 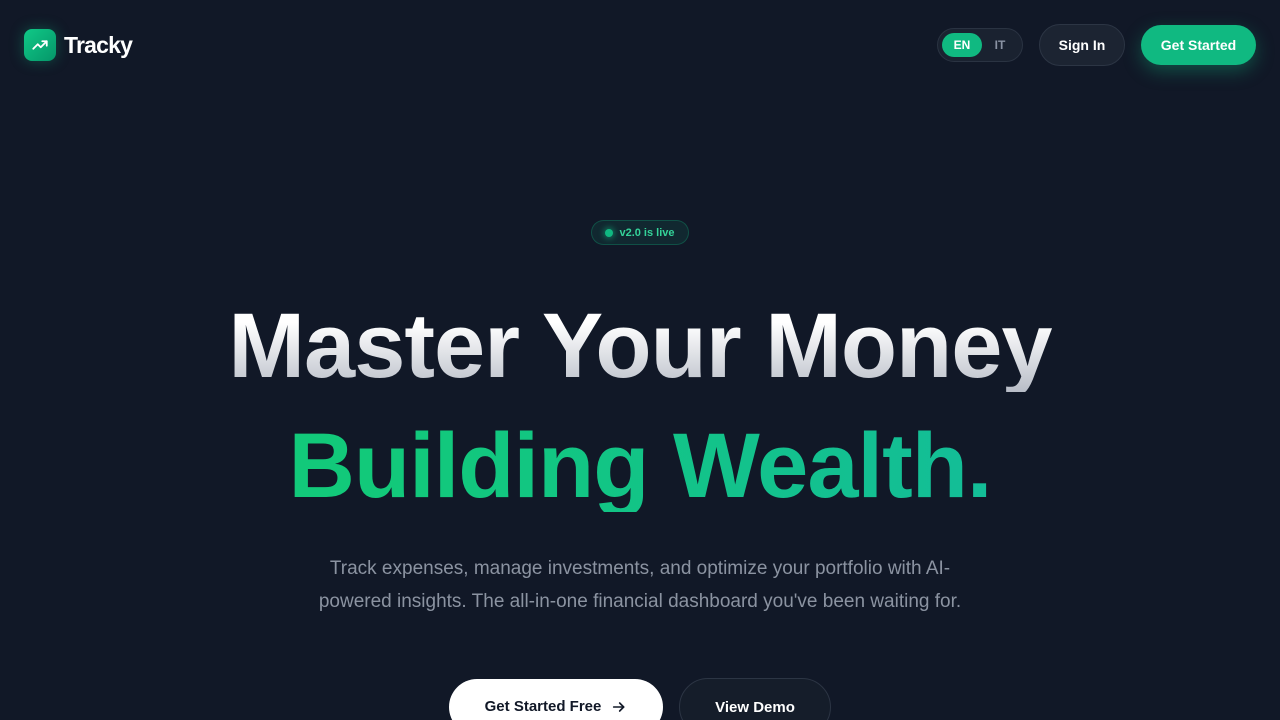 What do you see at coordinates (640, 45) in the screenshot?
I see `navbar: Tracky EN IT Sign In Get Started` at bounding box center [640, 45].